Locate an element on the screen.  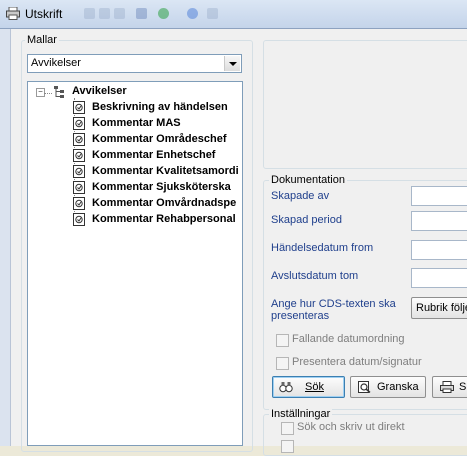
tree-root-node: − Avvikelser is located at coordinates (135, 92).